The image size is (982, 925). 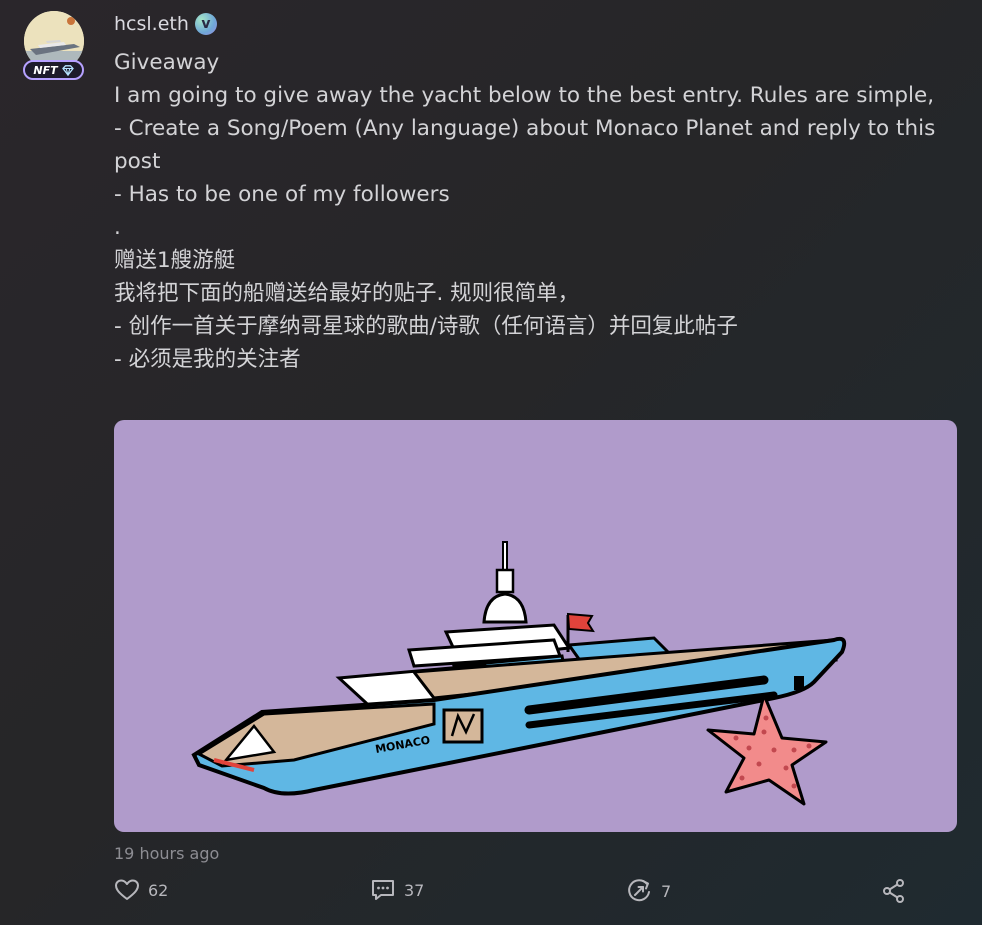 I want to click on post-line: 我将把下面的船赠送给最好的贴子. 规则很简单，, so click(x=347, y=293).